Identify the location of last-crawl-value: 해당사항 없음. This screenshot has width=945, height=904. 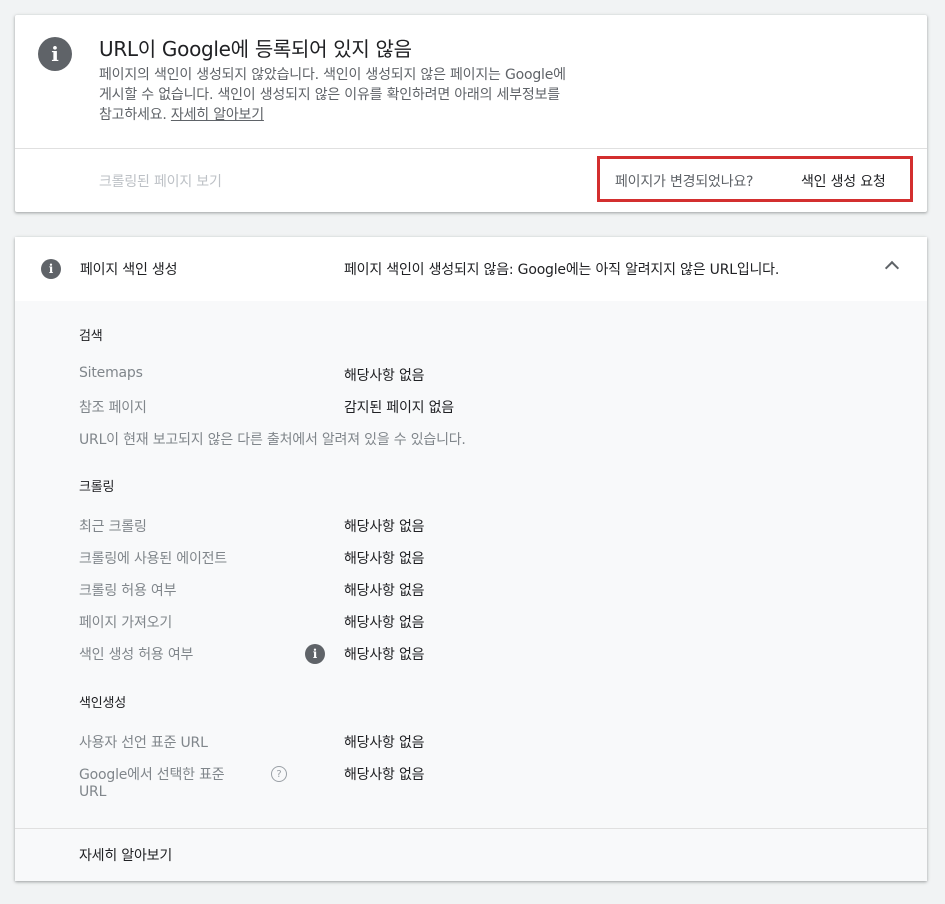
(384, 527).